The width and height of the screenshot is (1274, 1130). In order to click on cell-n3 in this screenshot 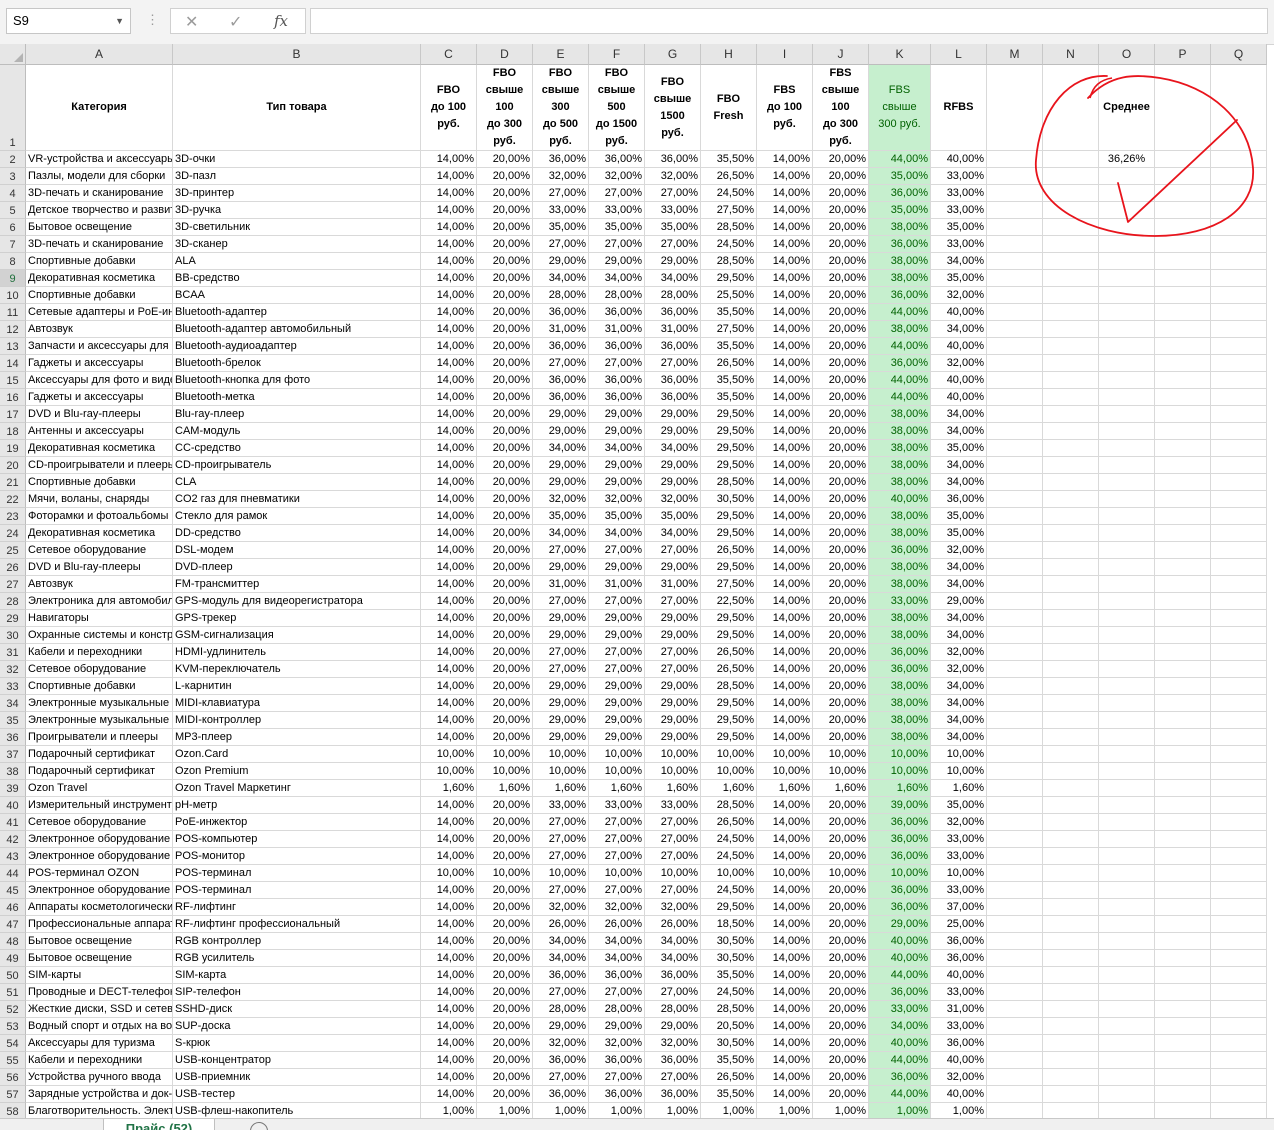, I will do `click(1071, 176)`.